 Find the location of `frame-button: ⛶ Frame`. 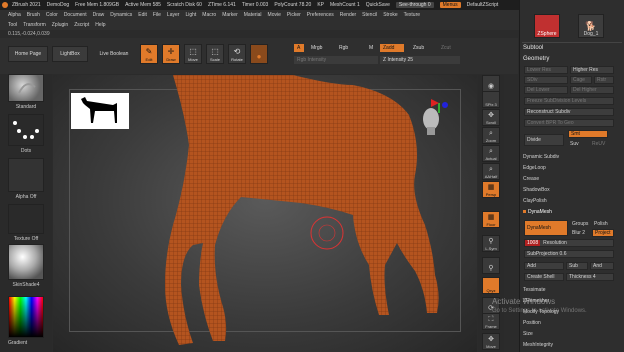

frame-button: ⛶ Frame is located at coordinates (491, 321).